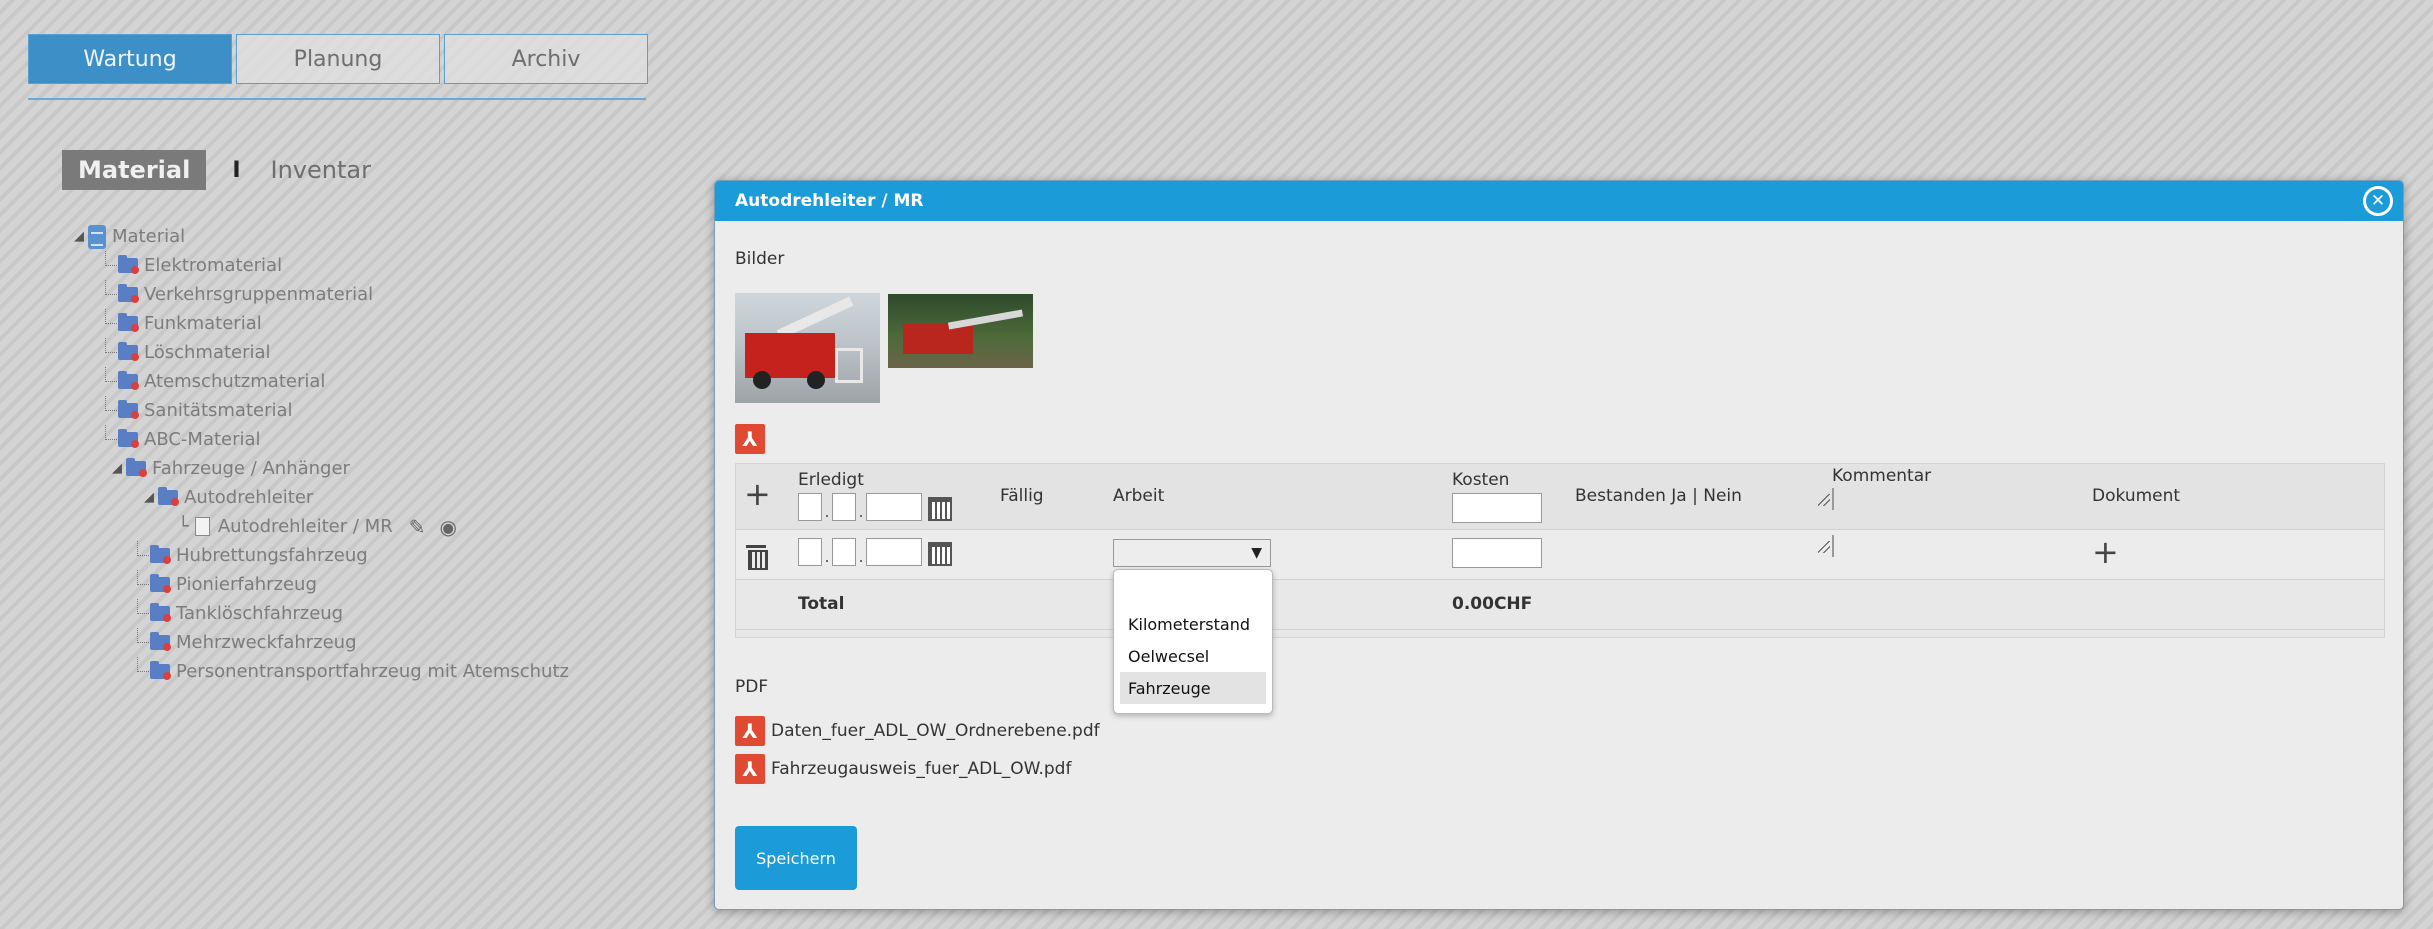  What do you see at coordinates (757, 494) in the screenshot?
I see `add-row-plus-icon: +` at bounding box center [757, 494].